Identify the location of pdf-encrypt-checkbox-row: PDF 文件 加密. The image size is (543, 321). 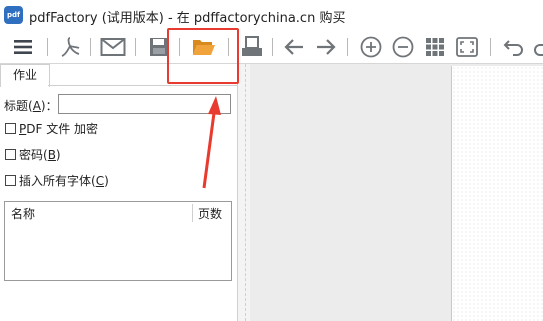
(51, 128).